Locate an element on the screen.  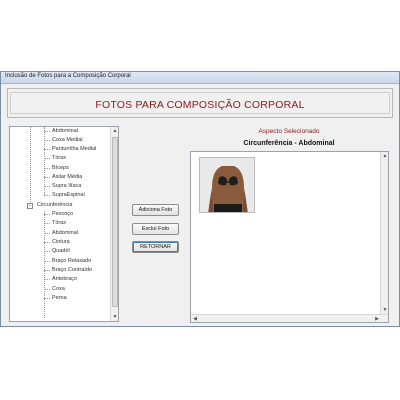
photo-thumbnail is located at coordinates (227, 185).